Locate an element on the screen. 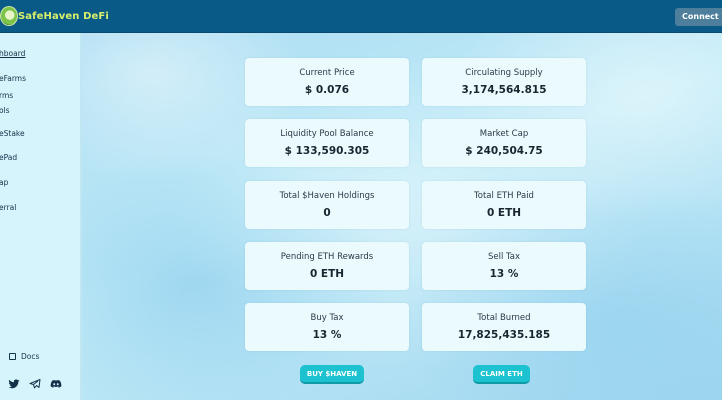  stat-value: $ 240,504.75 is located at coordinates (504, 151).